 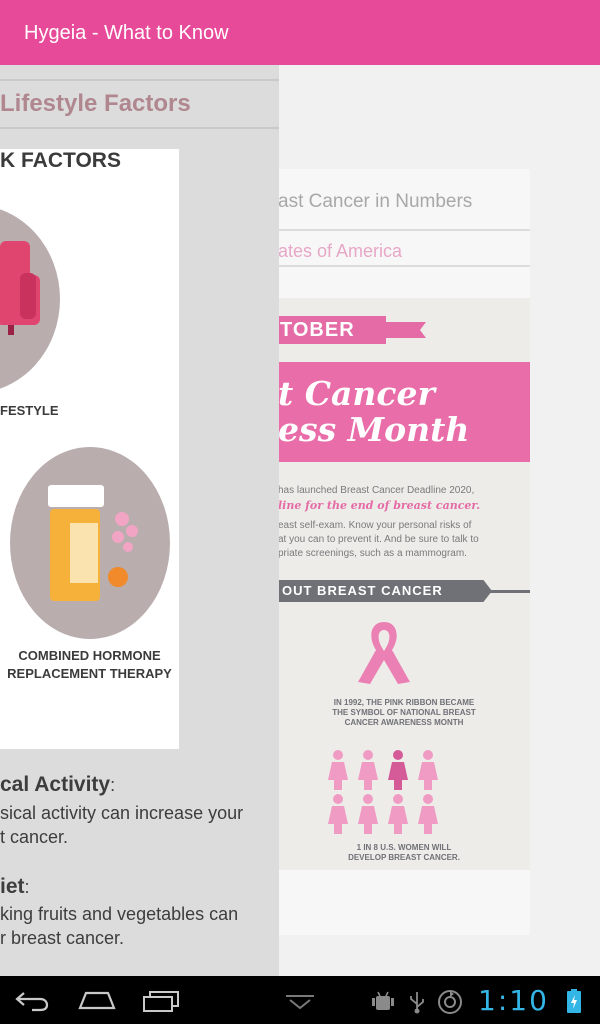 I want to click on physical-heading-text: cal Activity, so click(x=55, y=784).